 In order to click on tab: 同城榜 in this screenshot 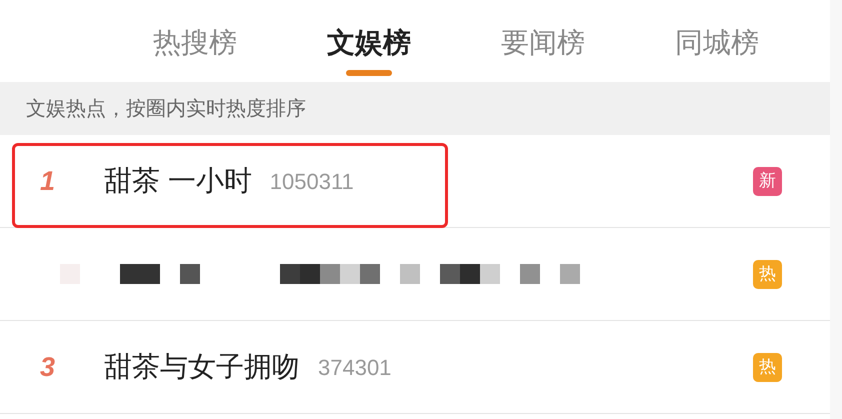, I will do `click(717, 41)`.